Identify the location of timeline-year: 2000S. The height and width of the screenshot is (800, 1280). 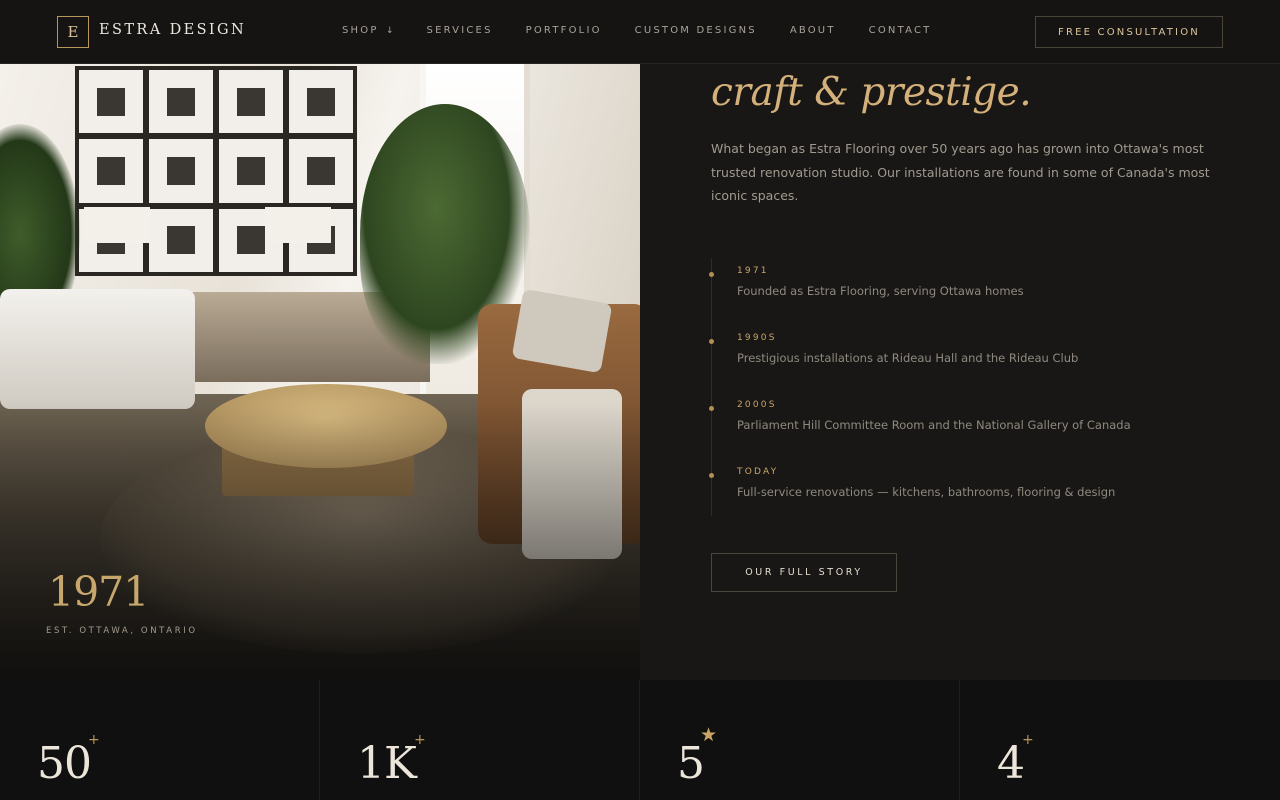
(757, 405).